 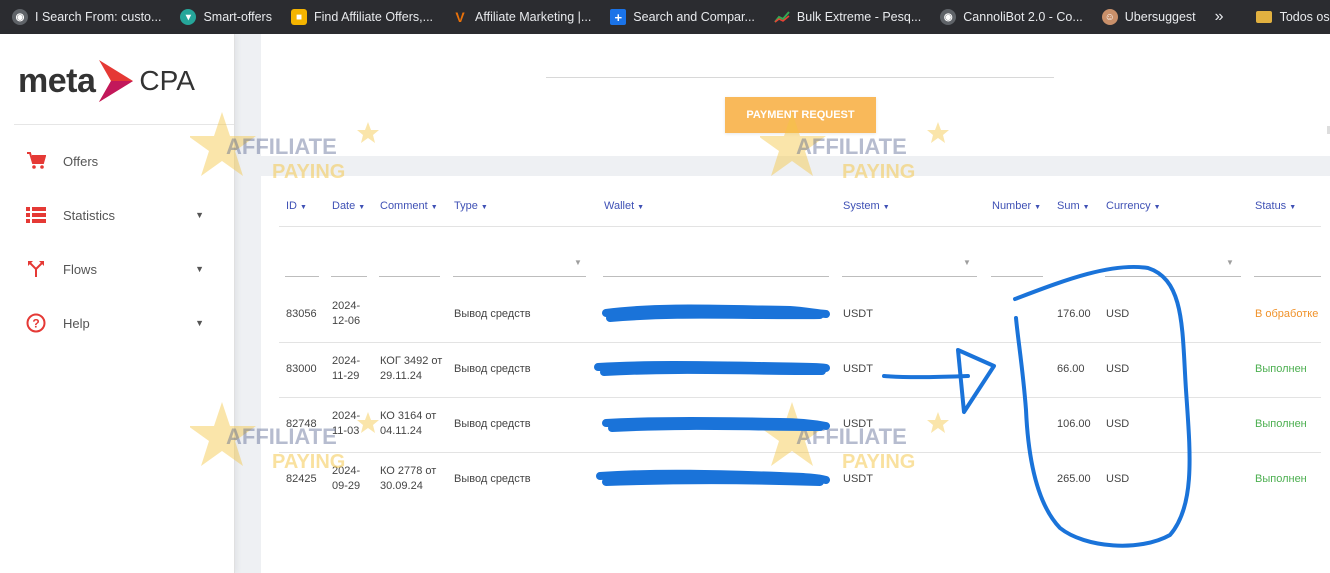 What do you see at coordinates (296, 206) in the screenshot?
I see `column-header-id: ID ▼` at bounding box center [296, 206].